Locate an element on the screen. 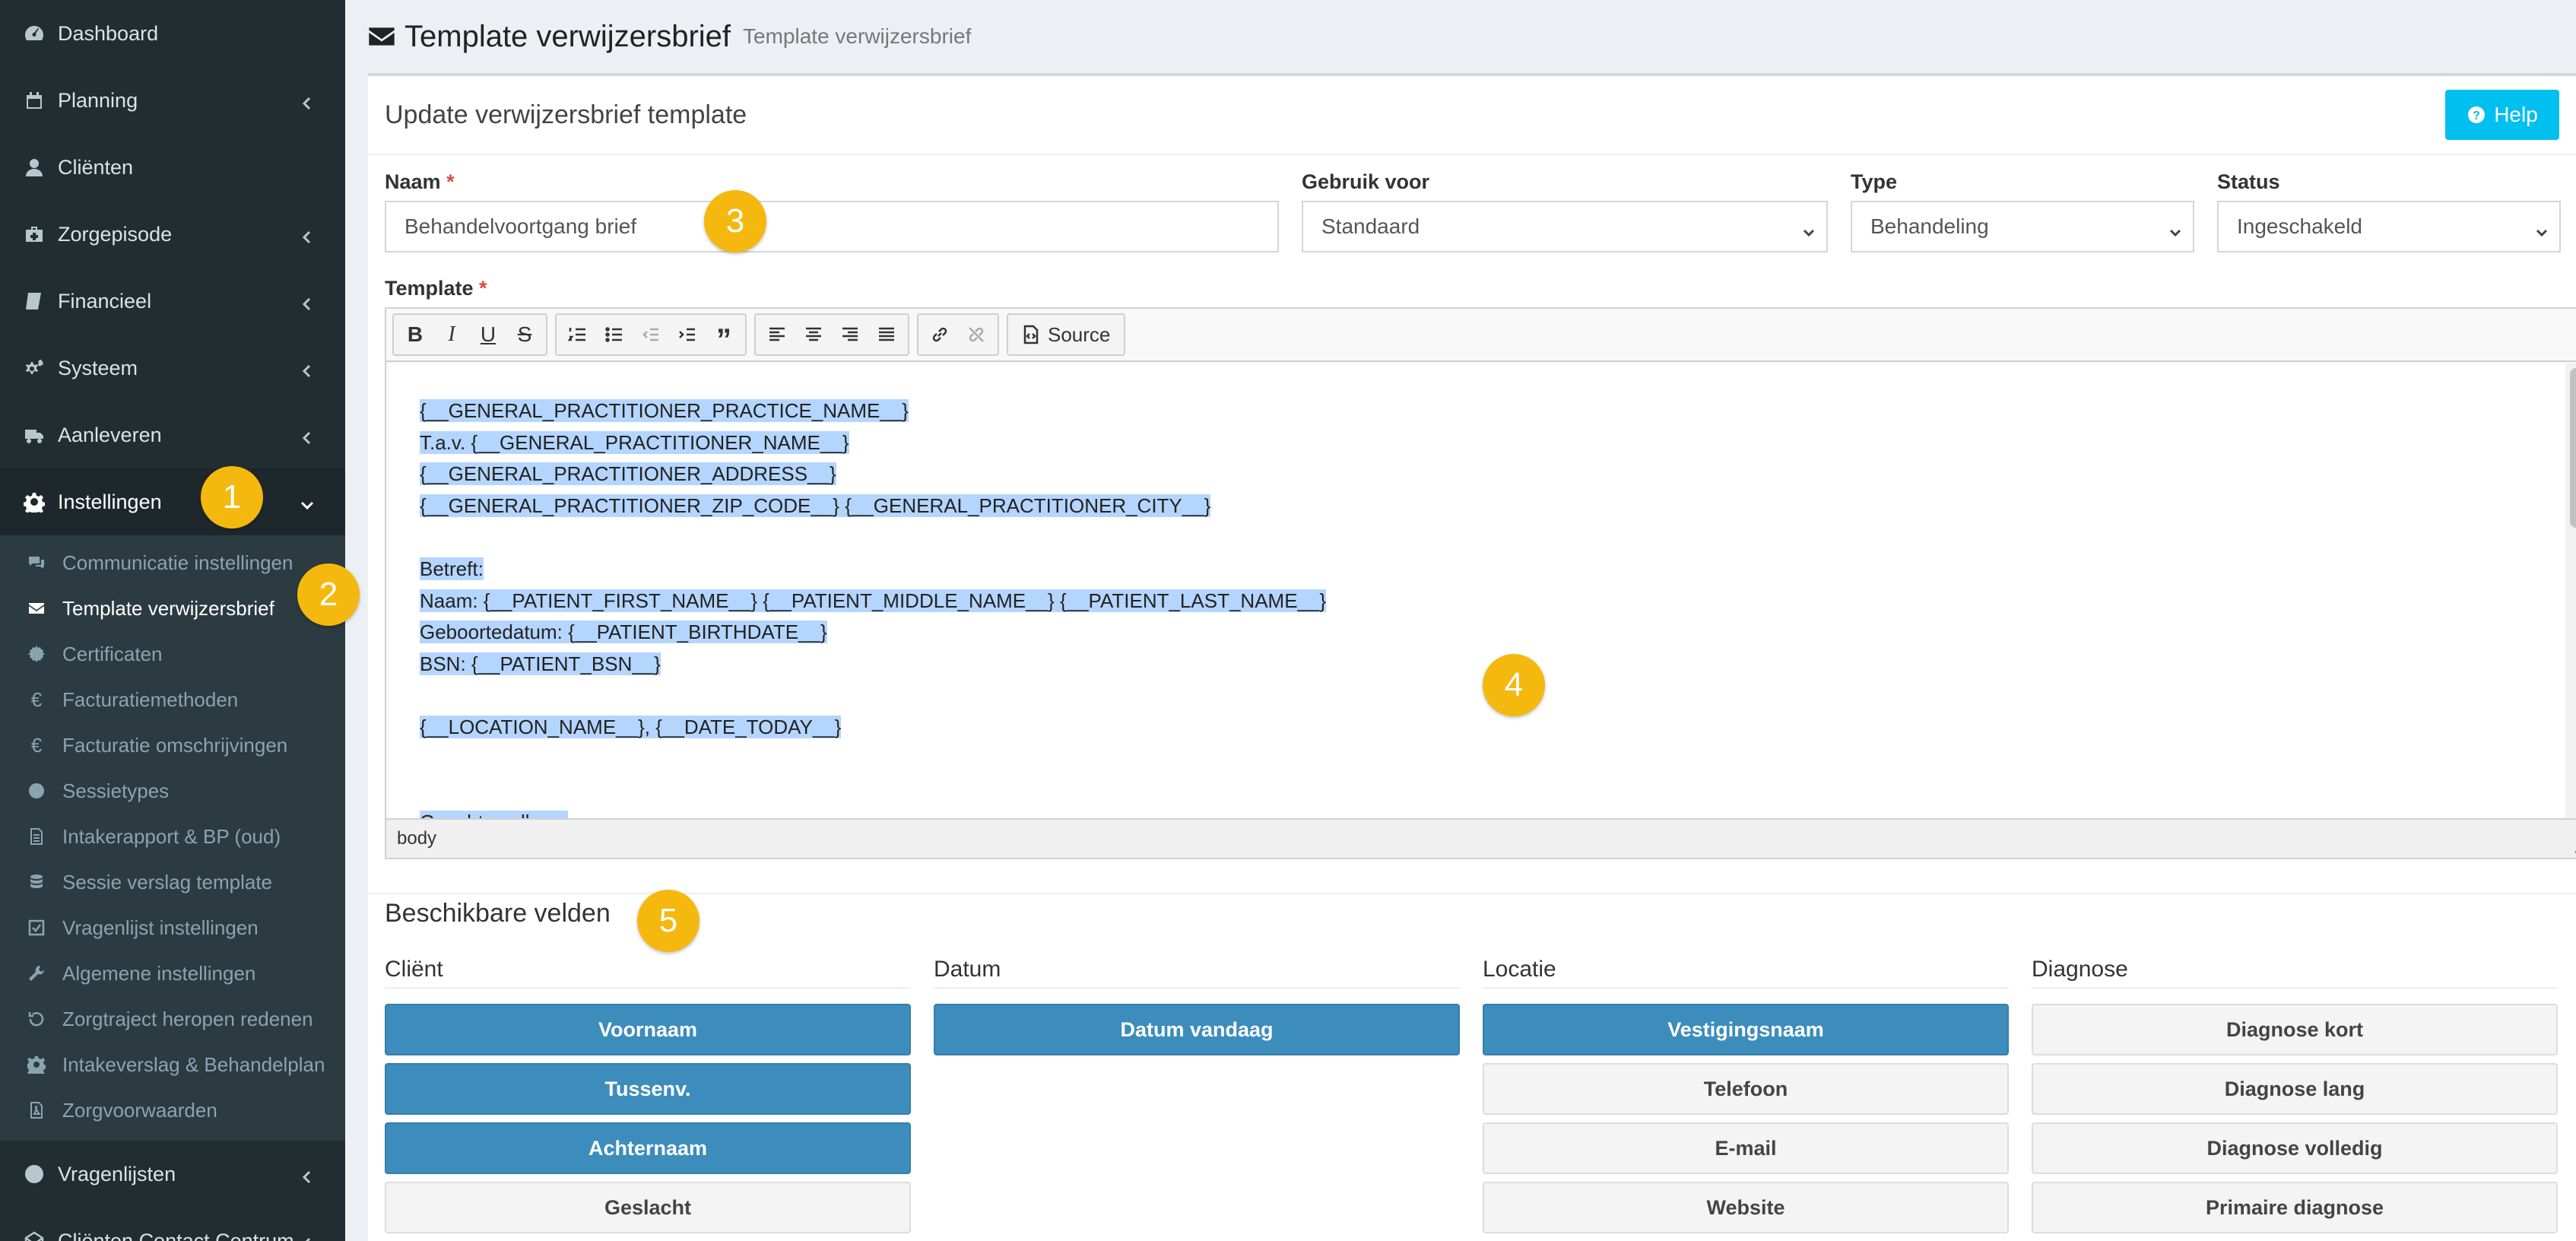  link-button is located at coordinates (939, 334).